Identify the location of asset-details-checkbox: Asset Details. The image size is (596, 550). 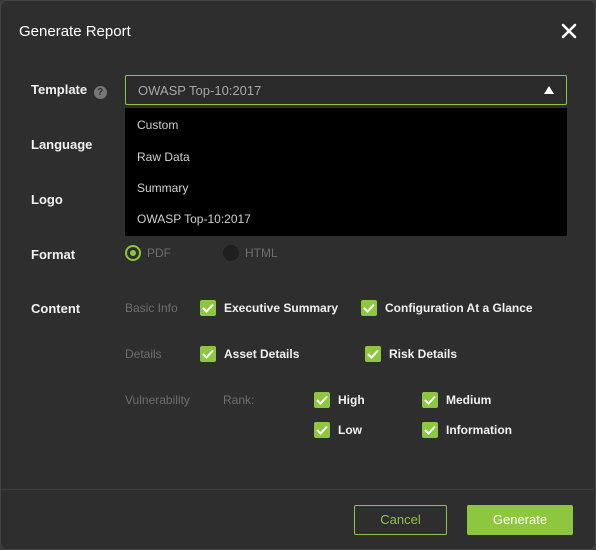
(255, 354).